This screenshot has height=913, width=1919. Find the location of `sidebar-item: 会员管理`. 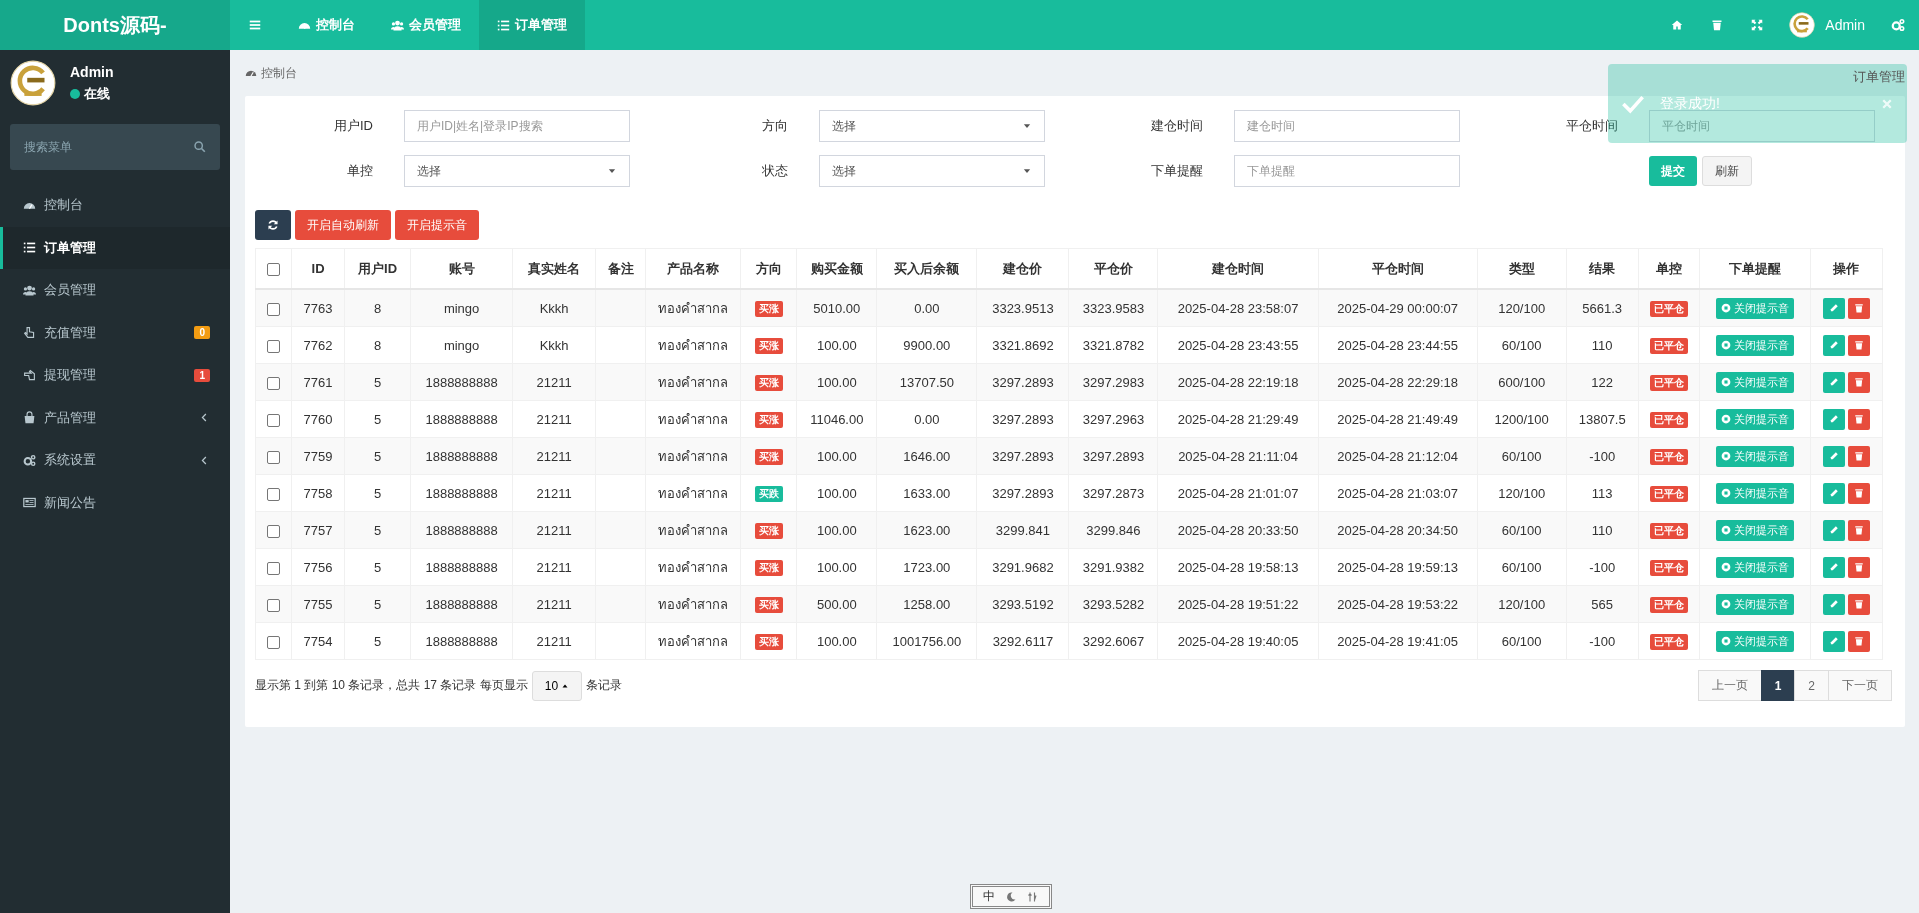

sidebar-item: 会员管理 is located at coordinates (115, 290).